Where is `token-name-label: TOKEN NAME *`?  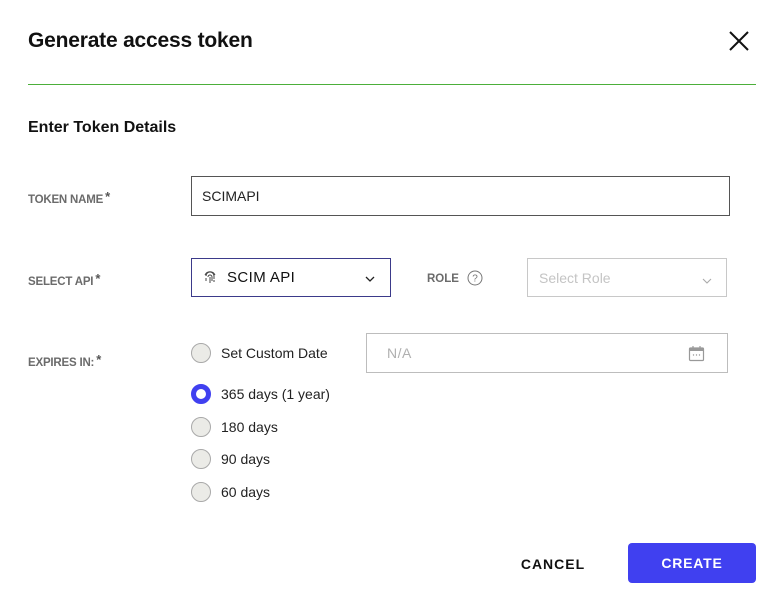
token-name-label: TOKEN NAME * is located at coordinates (69, 197).